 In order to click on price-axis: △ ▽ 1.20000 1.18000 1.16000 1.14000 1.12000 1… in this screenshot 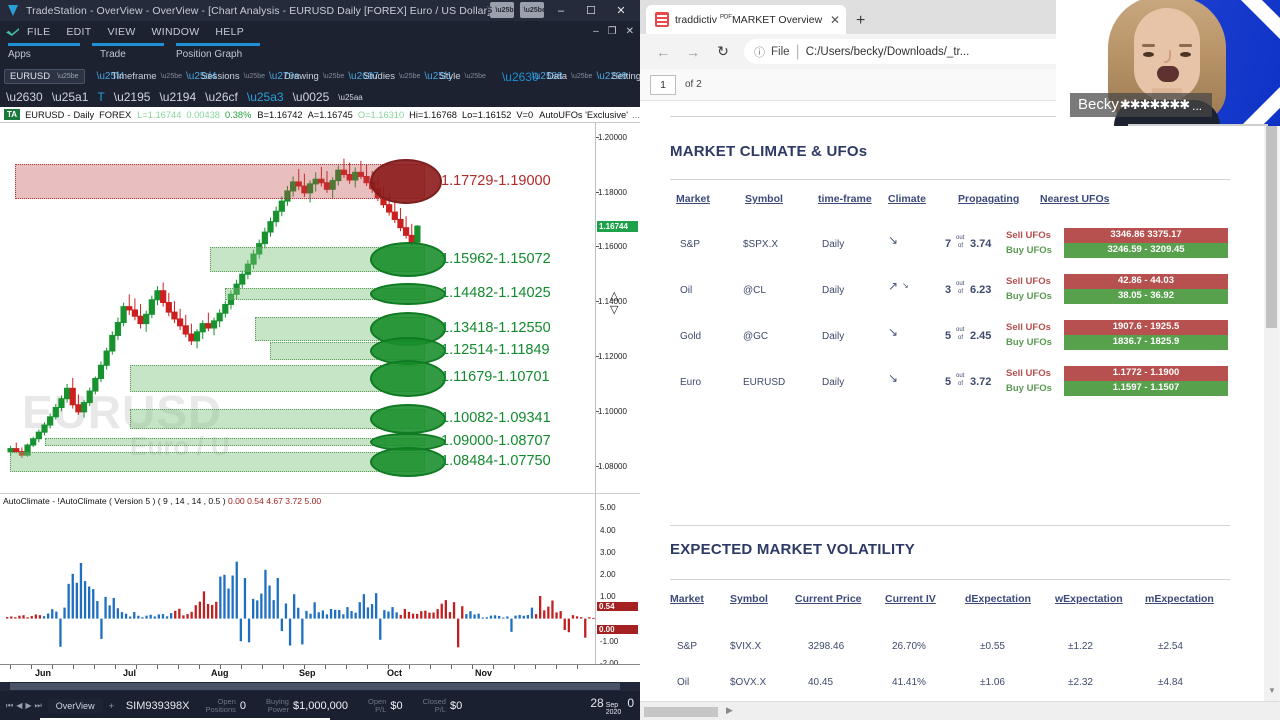, I will do `click(617, 308)`.